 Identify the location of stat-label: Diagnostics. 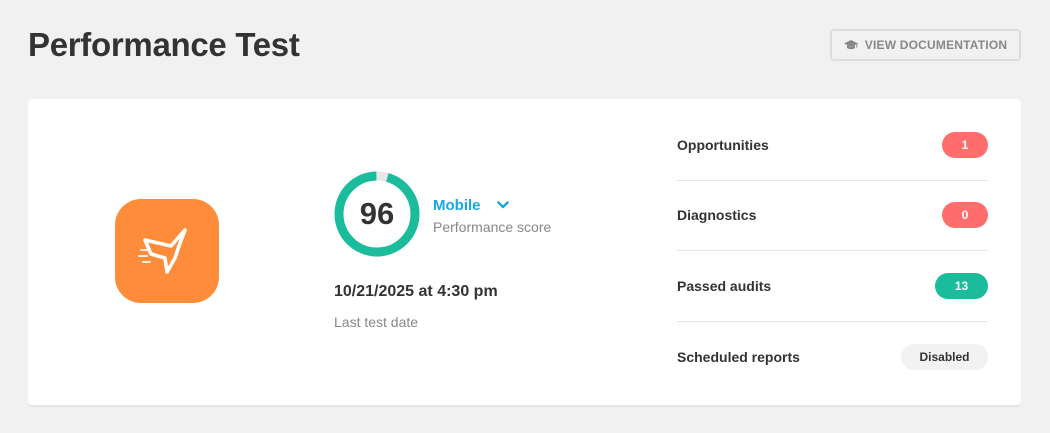
(717, 215).